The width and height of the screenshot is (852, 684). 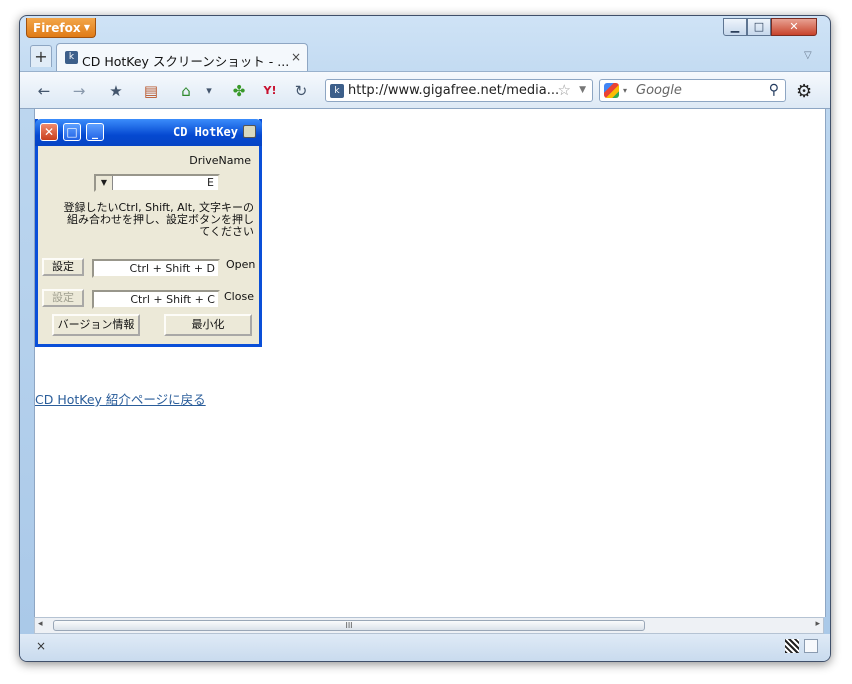 I want to click on horizontal-scrollbar: ◂ III ▸, so click(x=429, y=625).